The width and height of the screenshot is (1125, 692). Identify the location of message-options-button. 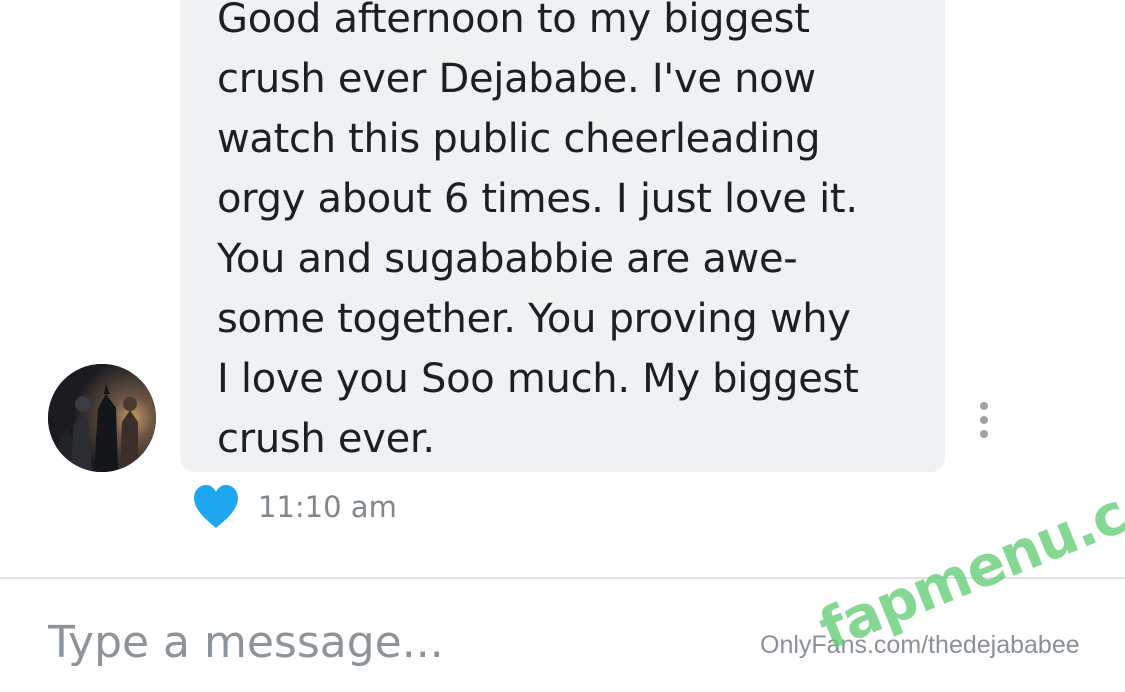
(984, 420).